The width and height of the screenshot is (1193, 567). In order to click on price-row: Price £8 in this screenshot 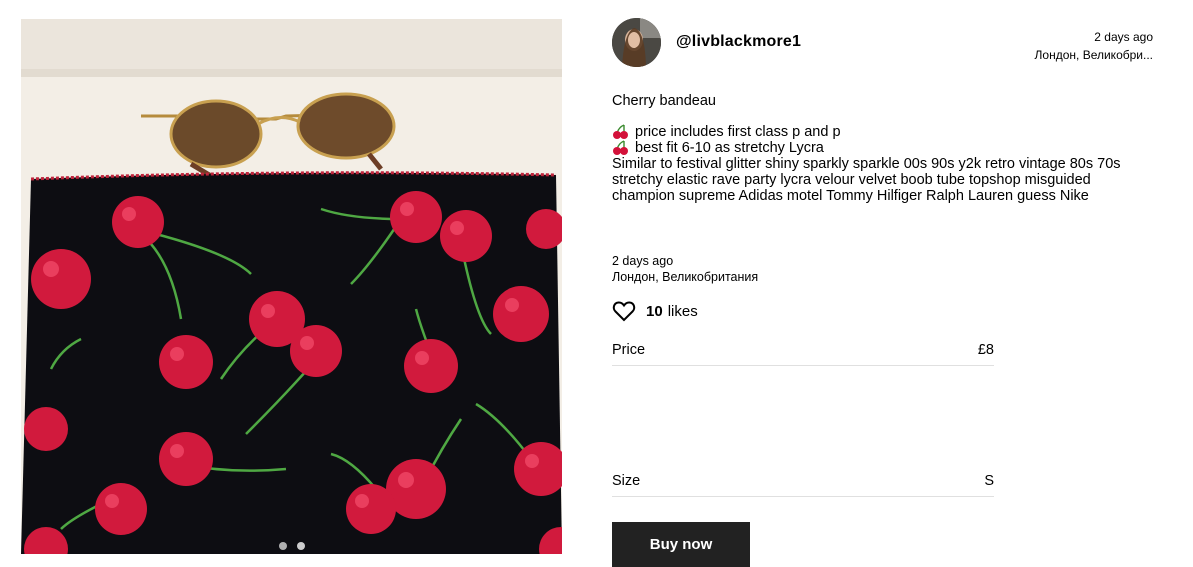, I will do `click(803, 354)`.